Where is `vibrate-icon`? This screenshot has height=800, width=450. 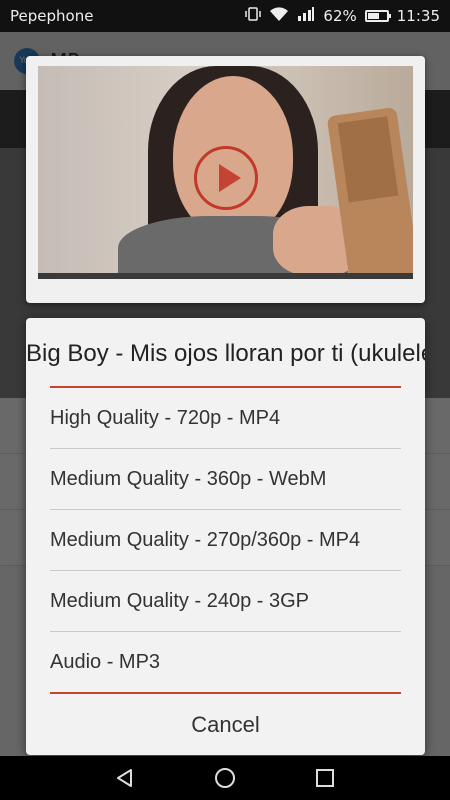 vibrate-icon is located at coordinates (253, 16).